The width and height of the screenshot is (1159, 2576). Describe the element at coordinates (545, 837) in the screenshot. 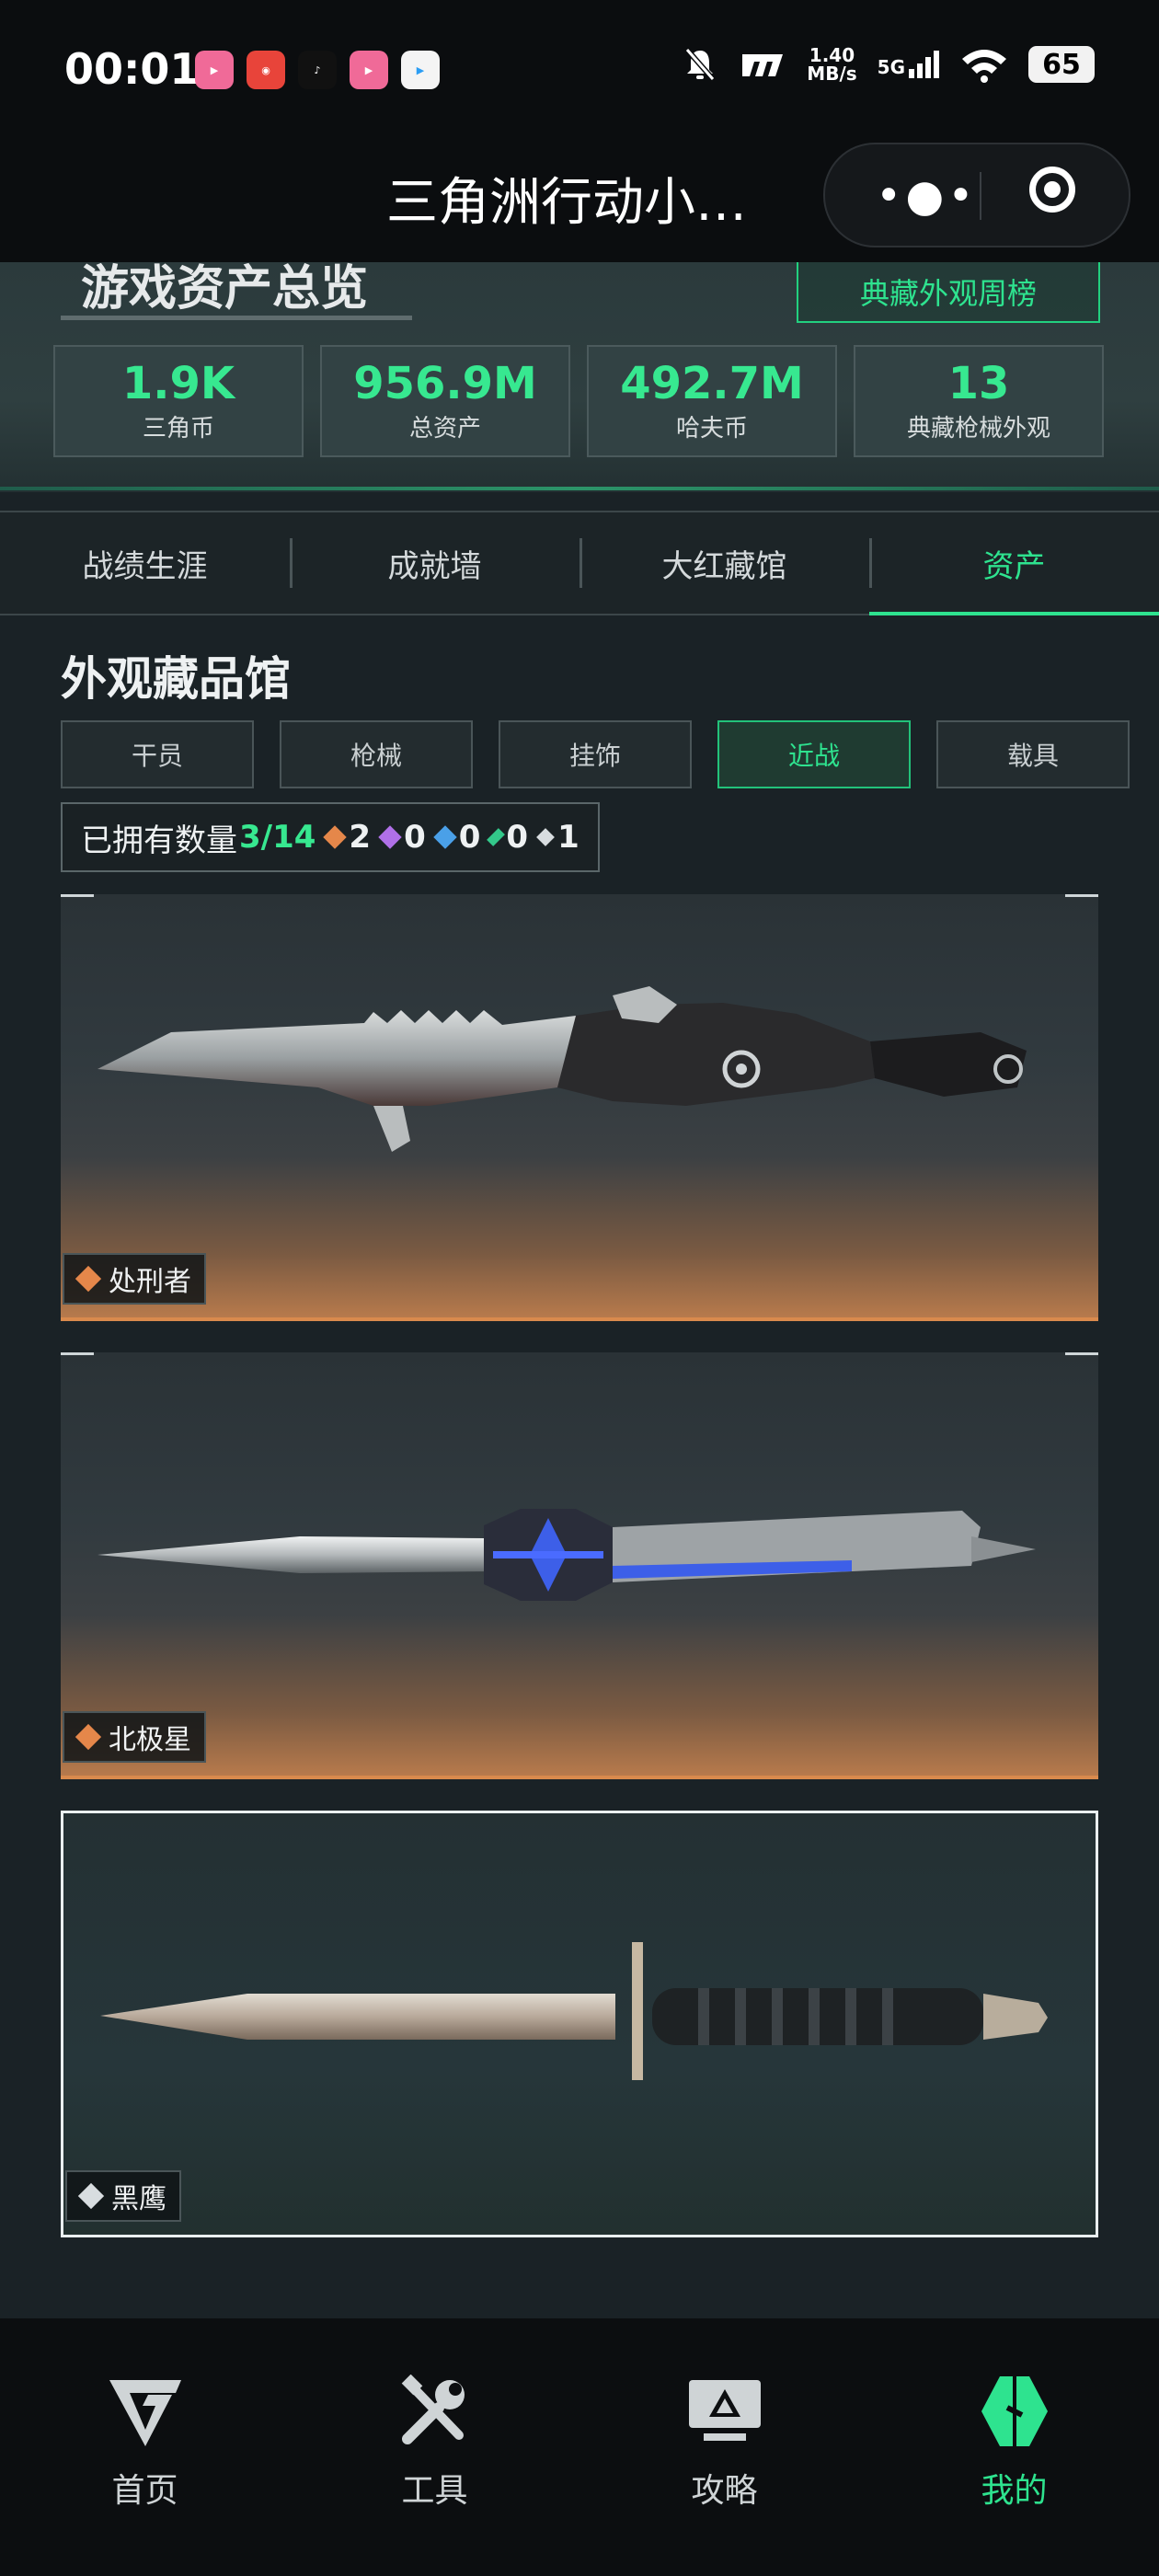

I see `white-diamond-icon` at that location.